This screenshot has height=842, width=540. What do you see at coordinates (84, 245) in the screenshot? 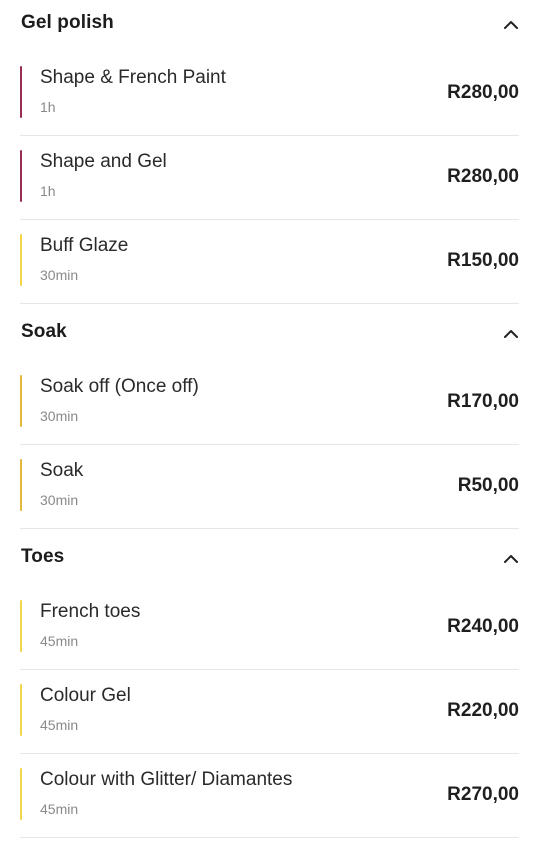
I see `service-name: Buff Glaze` at bounding box center [84, 245].